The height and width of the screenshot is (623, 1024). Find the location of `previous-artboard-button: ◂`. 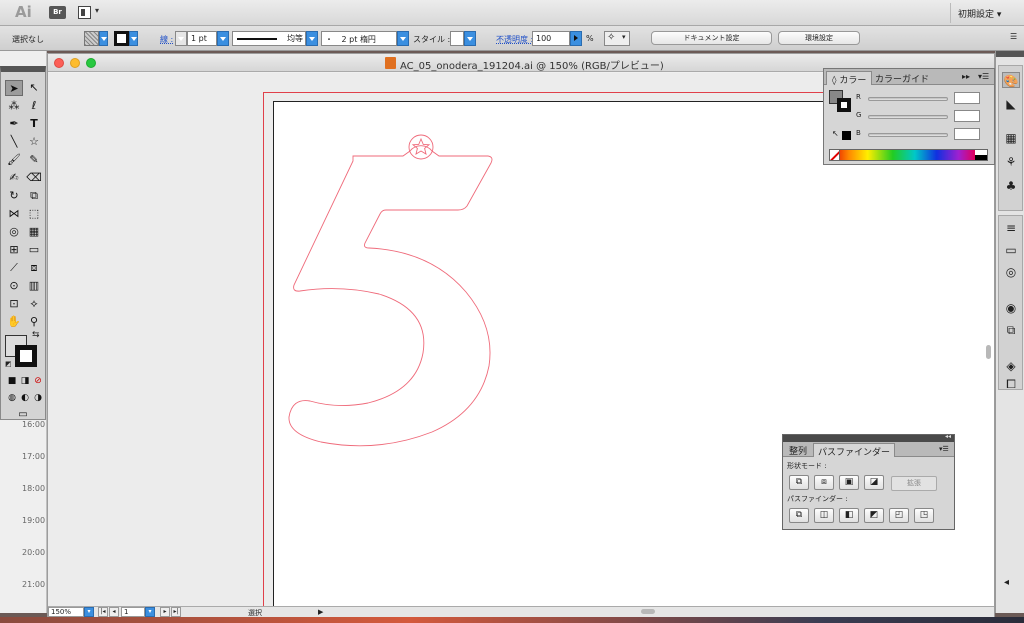

previous-artboard-button: ◂ is located at coordinates (114, 612).